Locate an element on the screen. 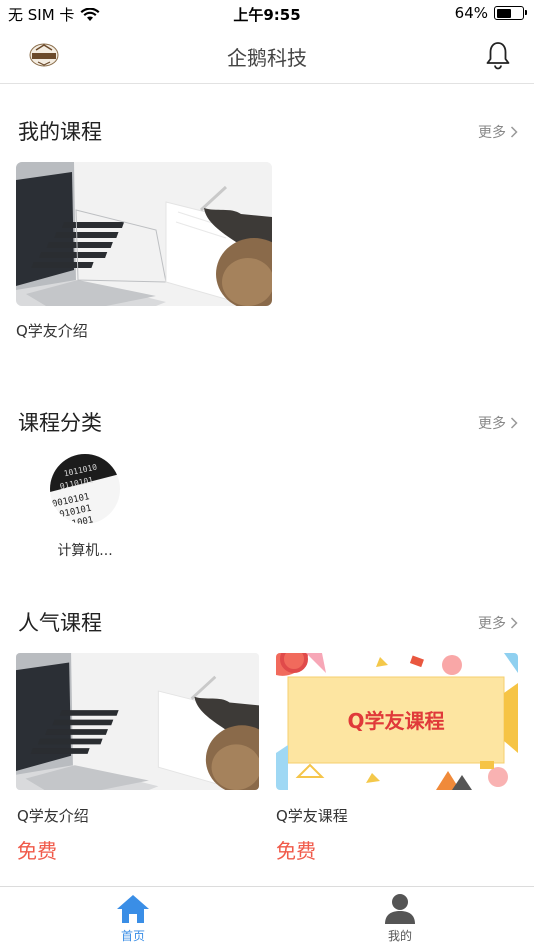 Image resolution: width=534 pixels, height=950 pixels. person-icon is located at coordinates (400, 909).